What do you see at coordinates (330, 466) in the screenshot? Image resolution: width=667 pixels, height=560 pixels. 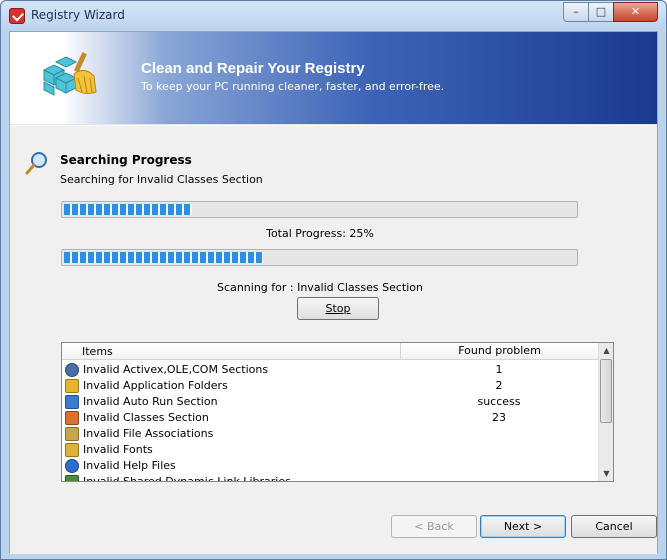 I see `list-item: Invalid Help Files` at bounding box center [330, 466].